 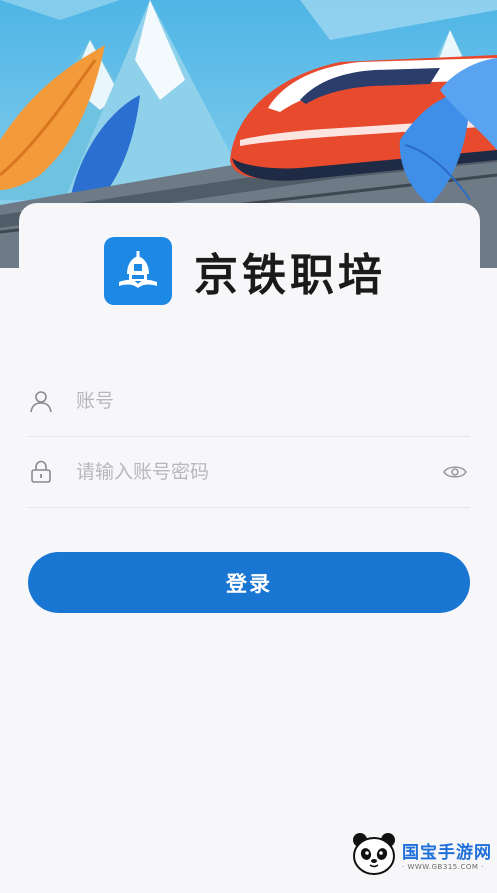 What do you see at coordinates (249, 582) in the screenshot?
I see `login-button: 登录` at bounding box center [249, 582].